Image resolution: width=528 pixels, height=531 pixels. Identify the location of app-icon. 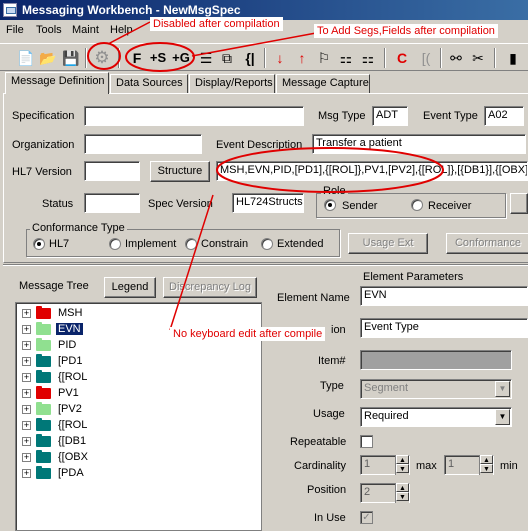
(10, 10).